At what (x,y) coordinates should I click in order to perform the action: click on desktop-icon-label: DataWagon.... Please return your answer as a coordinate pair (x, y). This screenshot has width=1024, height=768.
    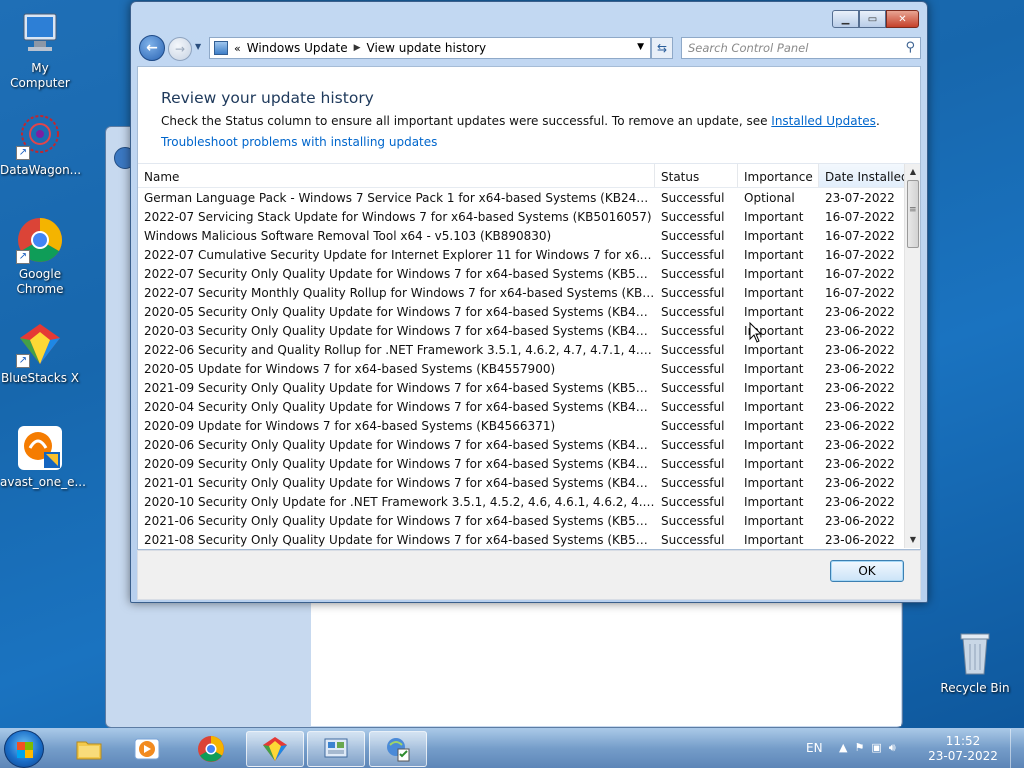
    Looking at the image, I should click on (41, 170).